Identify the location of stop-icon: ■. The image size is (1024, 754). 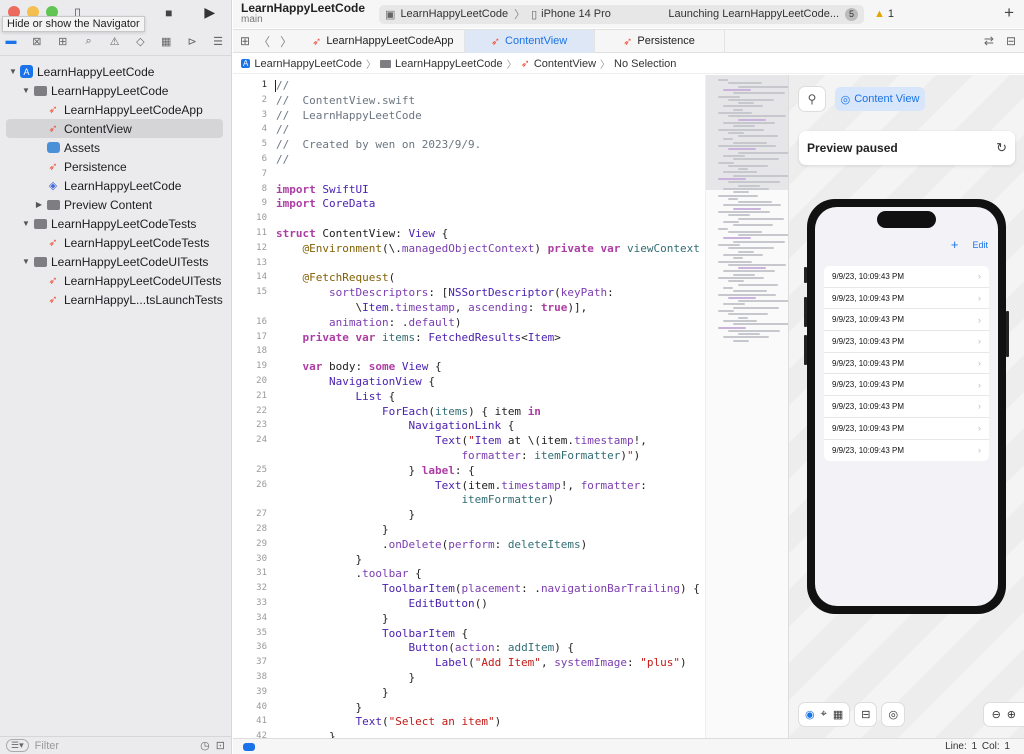
(168, 13).